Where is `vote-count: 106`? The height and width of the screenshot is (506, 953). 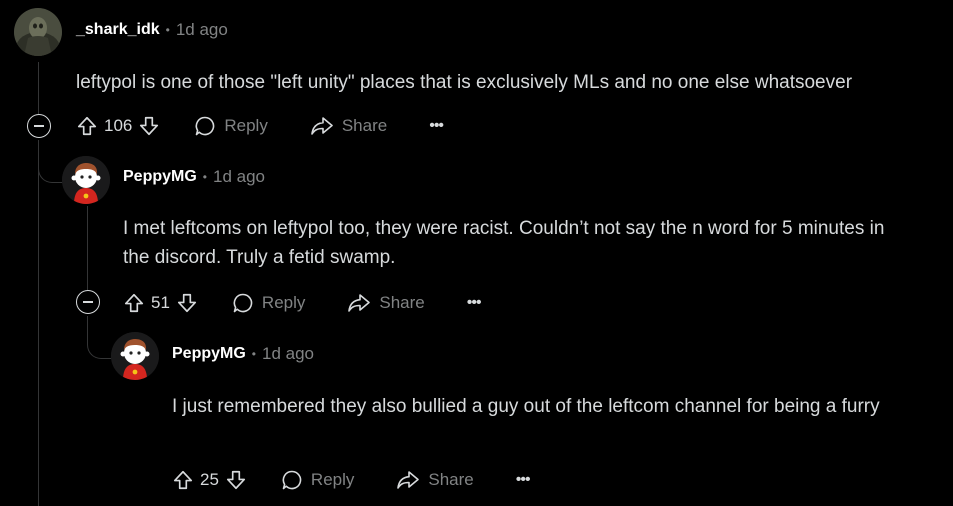
vote-count: 106 is located at coordinates (118, 125).